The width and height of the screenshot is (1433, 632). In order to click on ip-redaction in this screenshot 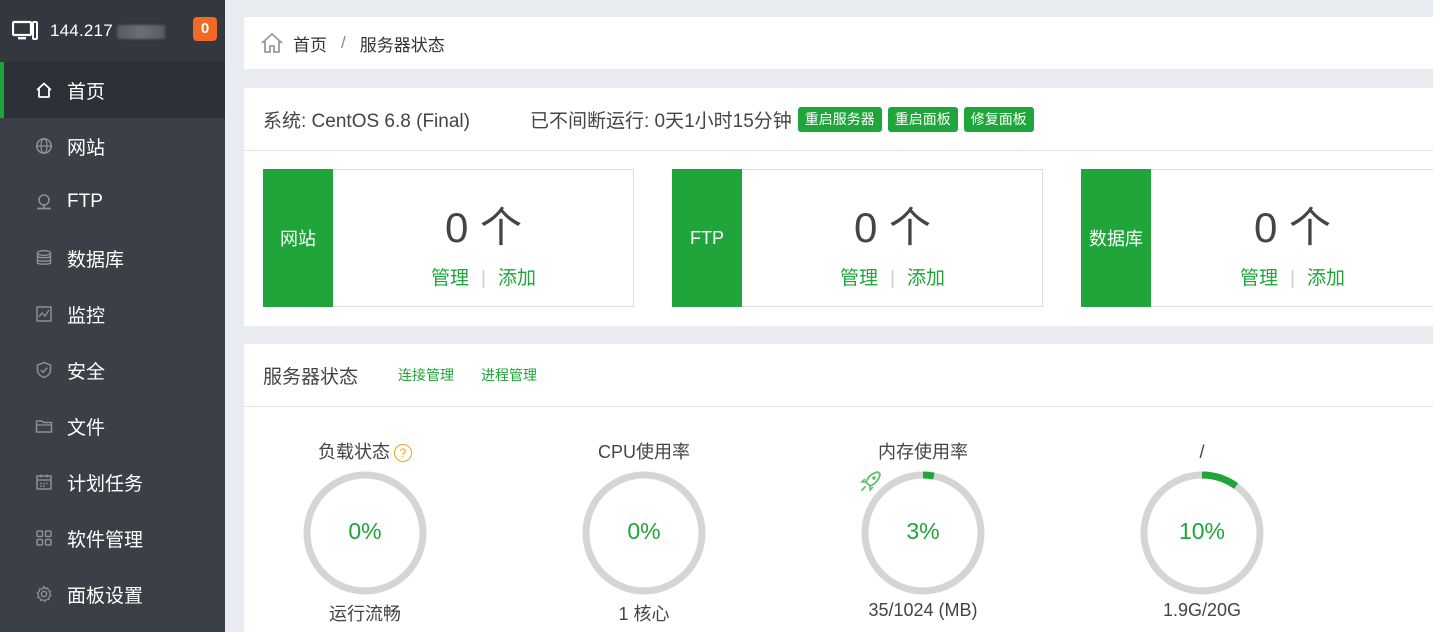, I will do `click(140, 31)`.